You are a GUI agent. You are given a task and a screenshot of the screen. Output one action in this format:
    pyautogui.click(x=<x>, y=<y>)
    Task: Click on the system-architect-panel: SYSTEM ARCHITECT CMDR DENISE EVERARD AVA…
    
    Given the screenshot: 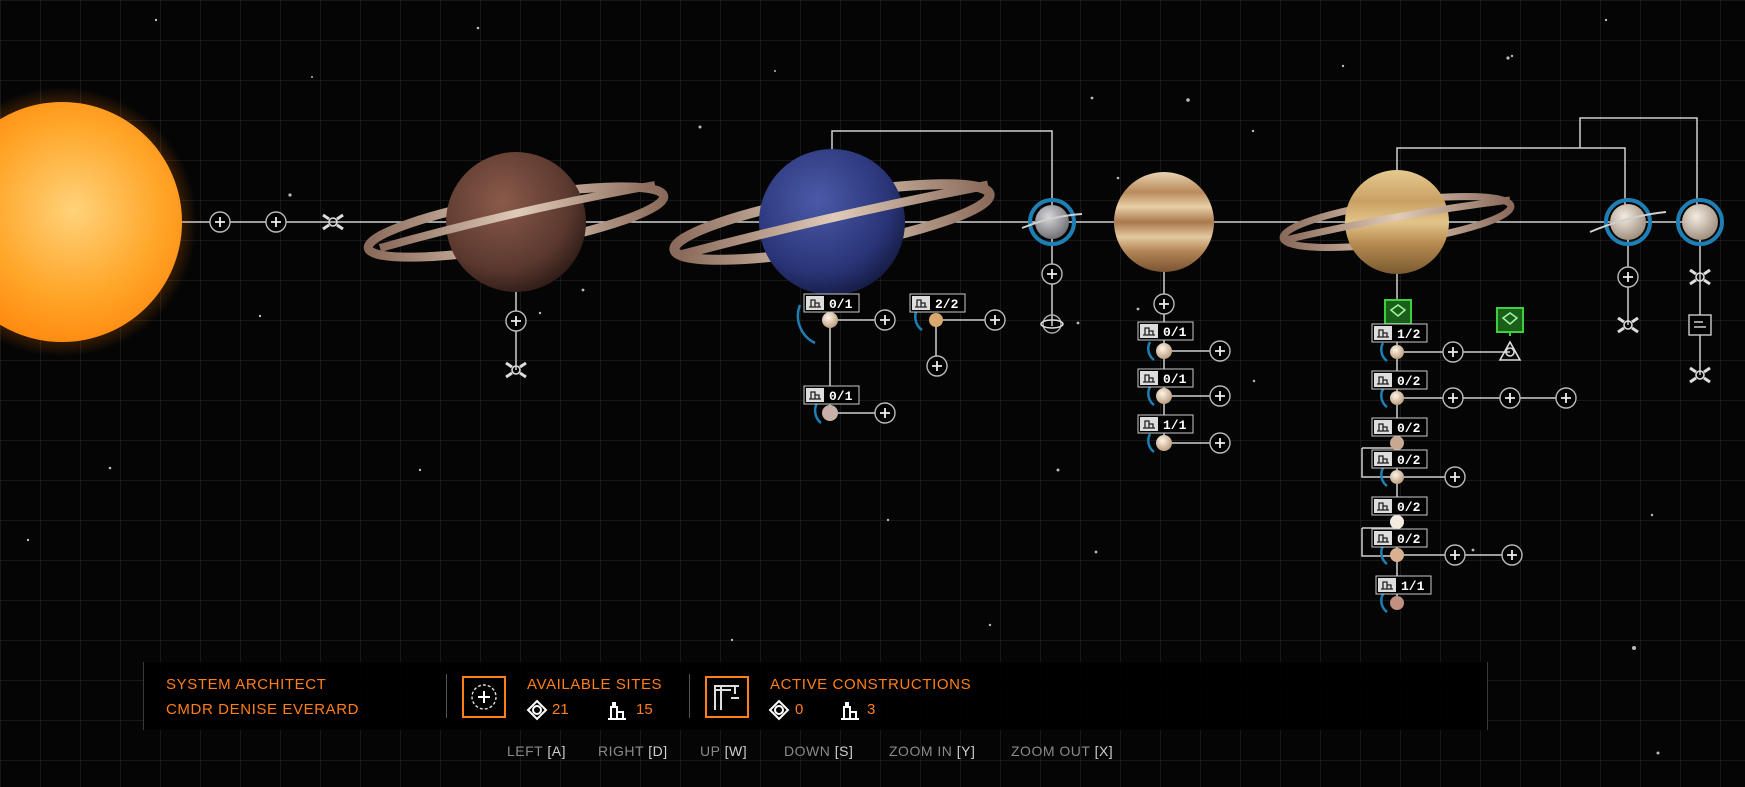 What is the action you would take?
    pyautogui.click(x=815, y=696)
    